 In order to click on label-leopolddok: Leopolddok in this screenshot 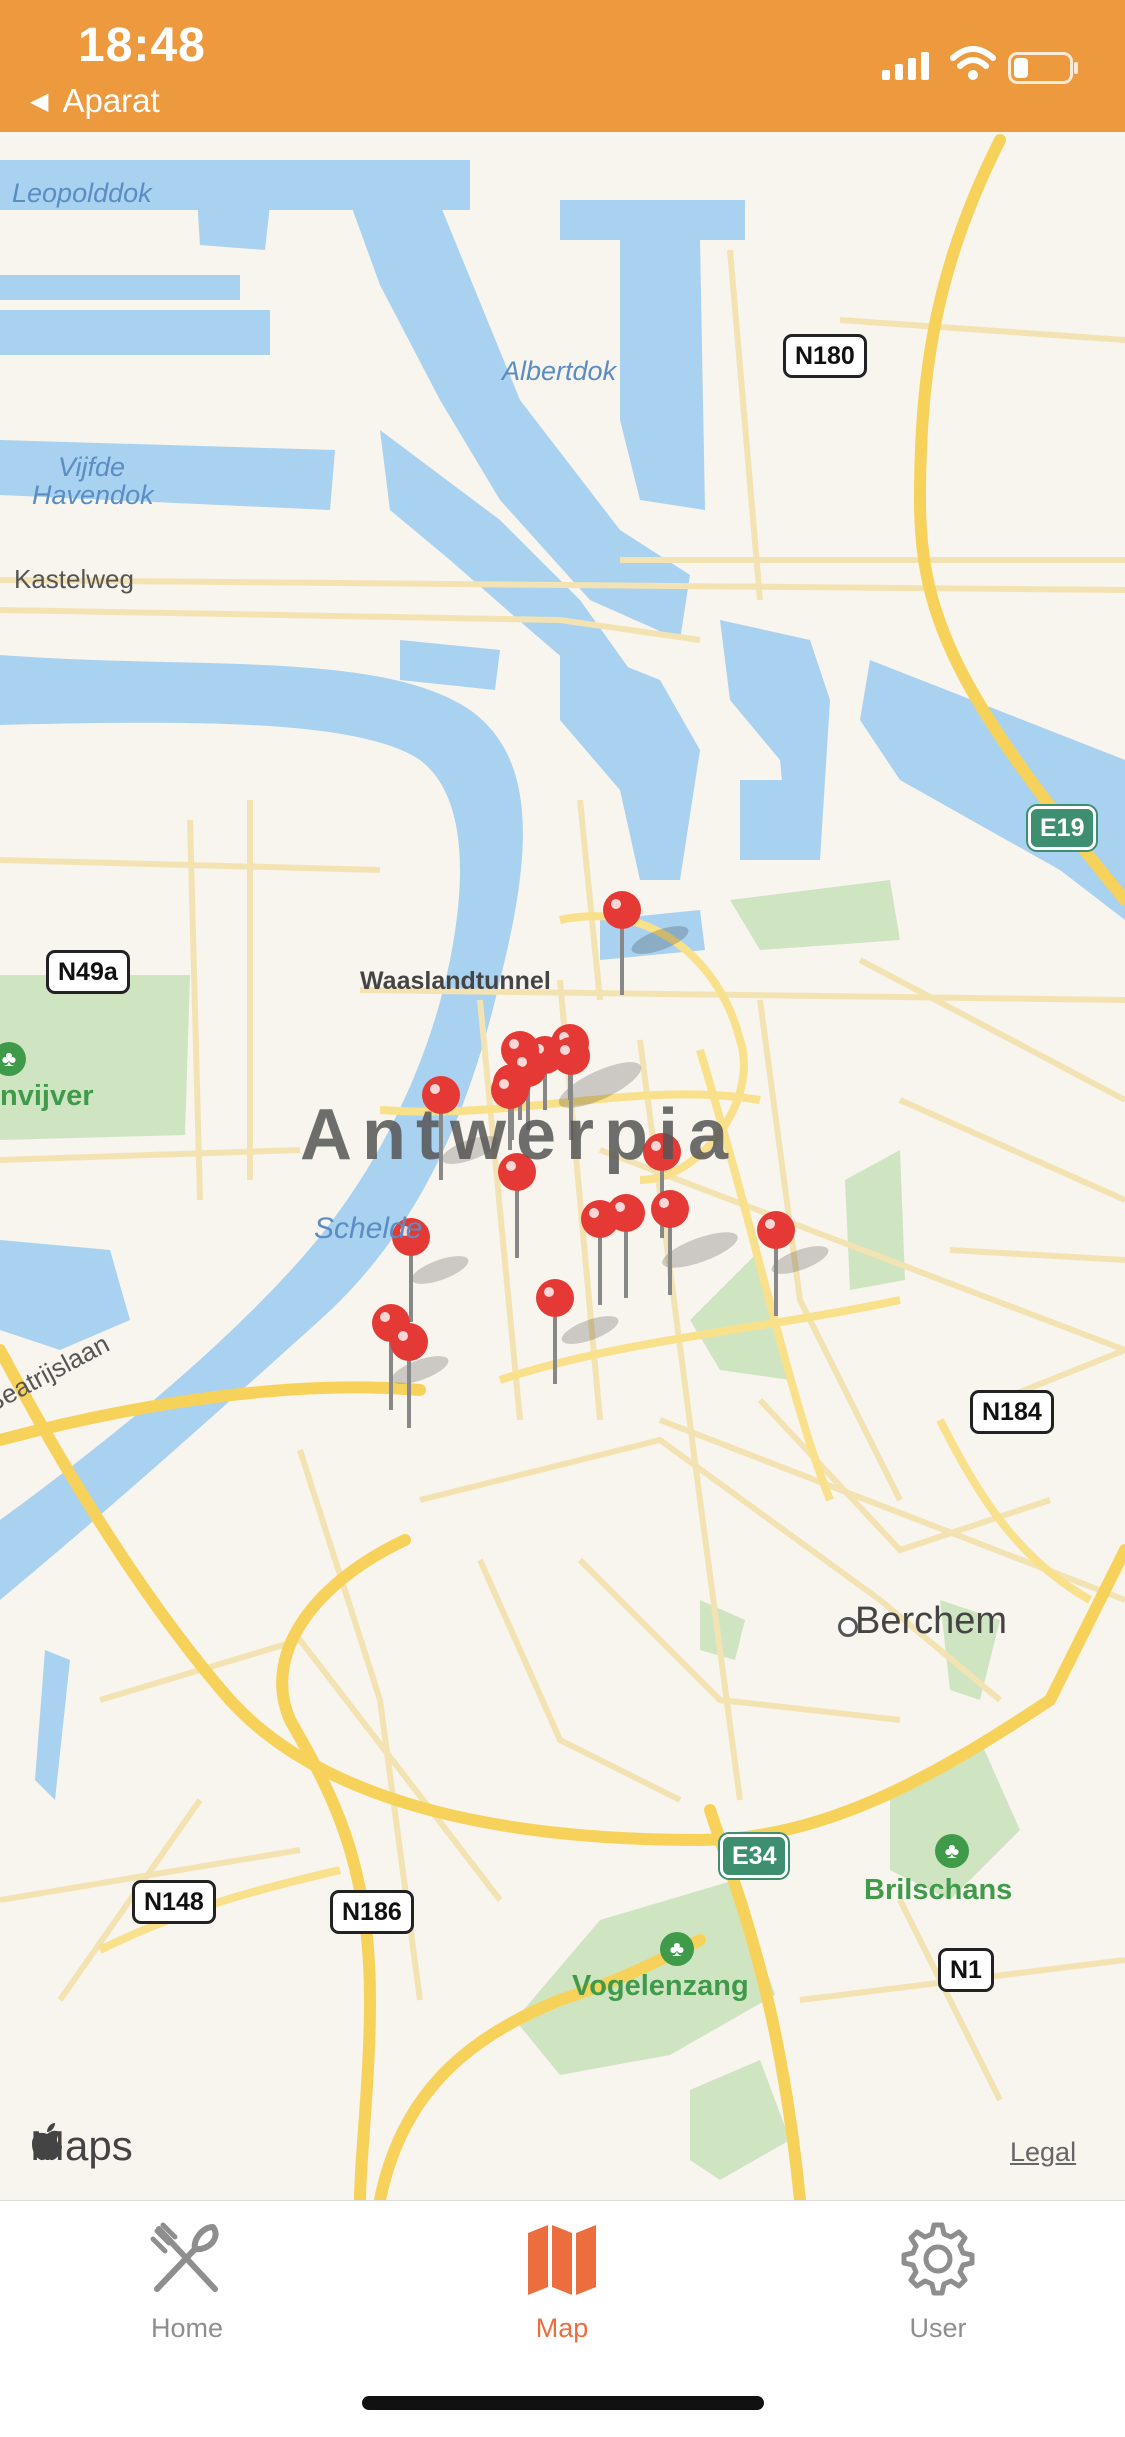, I will do `click(82, 193)`.